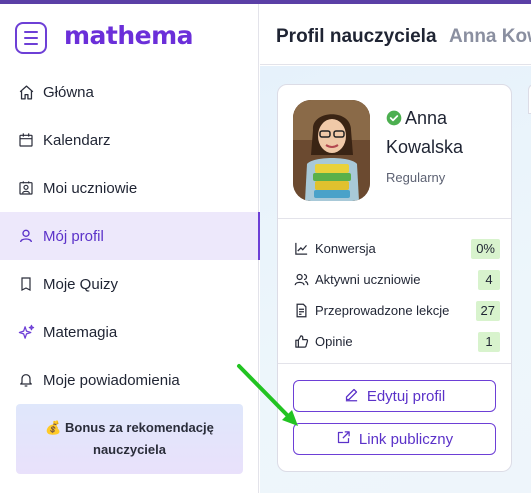 This screenshot has width=531, height=493. I want to click on sidebar-item-moje-powiadomienia: Moje powiadomienia, so click(129, 380).